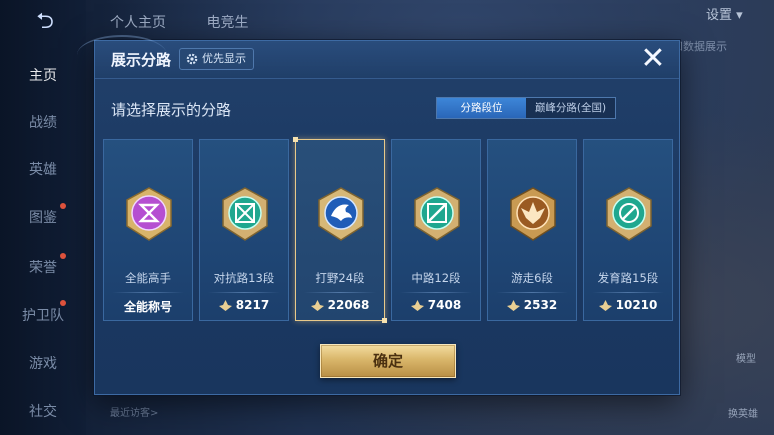 This screenshot has height=435, width=774. What do you see at coordinates (388, 361) in the screenshot?
I see `confirm-button: 确定` at bounding box center [388, 361].